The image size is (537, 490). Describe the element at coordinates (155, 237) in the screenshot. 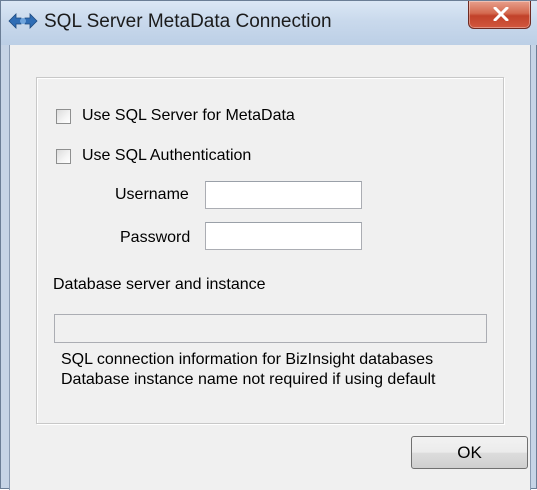

I see `password-label: Password` at that location.